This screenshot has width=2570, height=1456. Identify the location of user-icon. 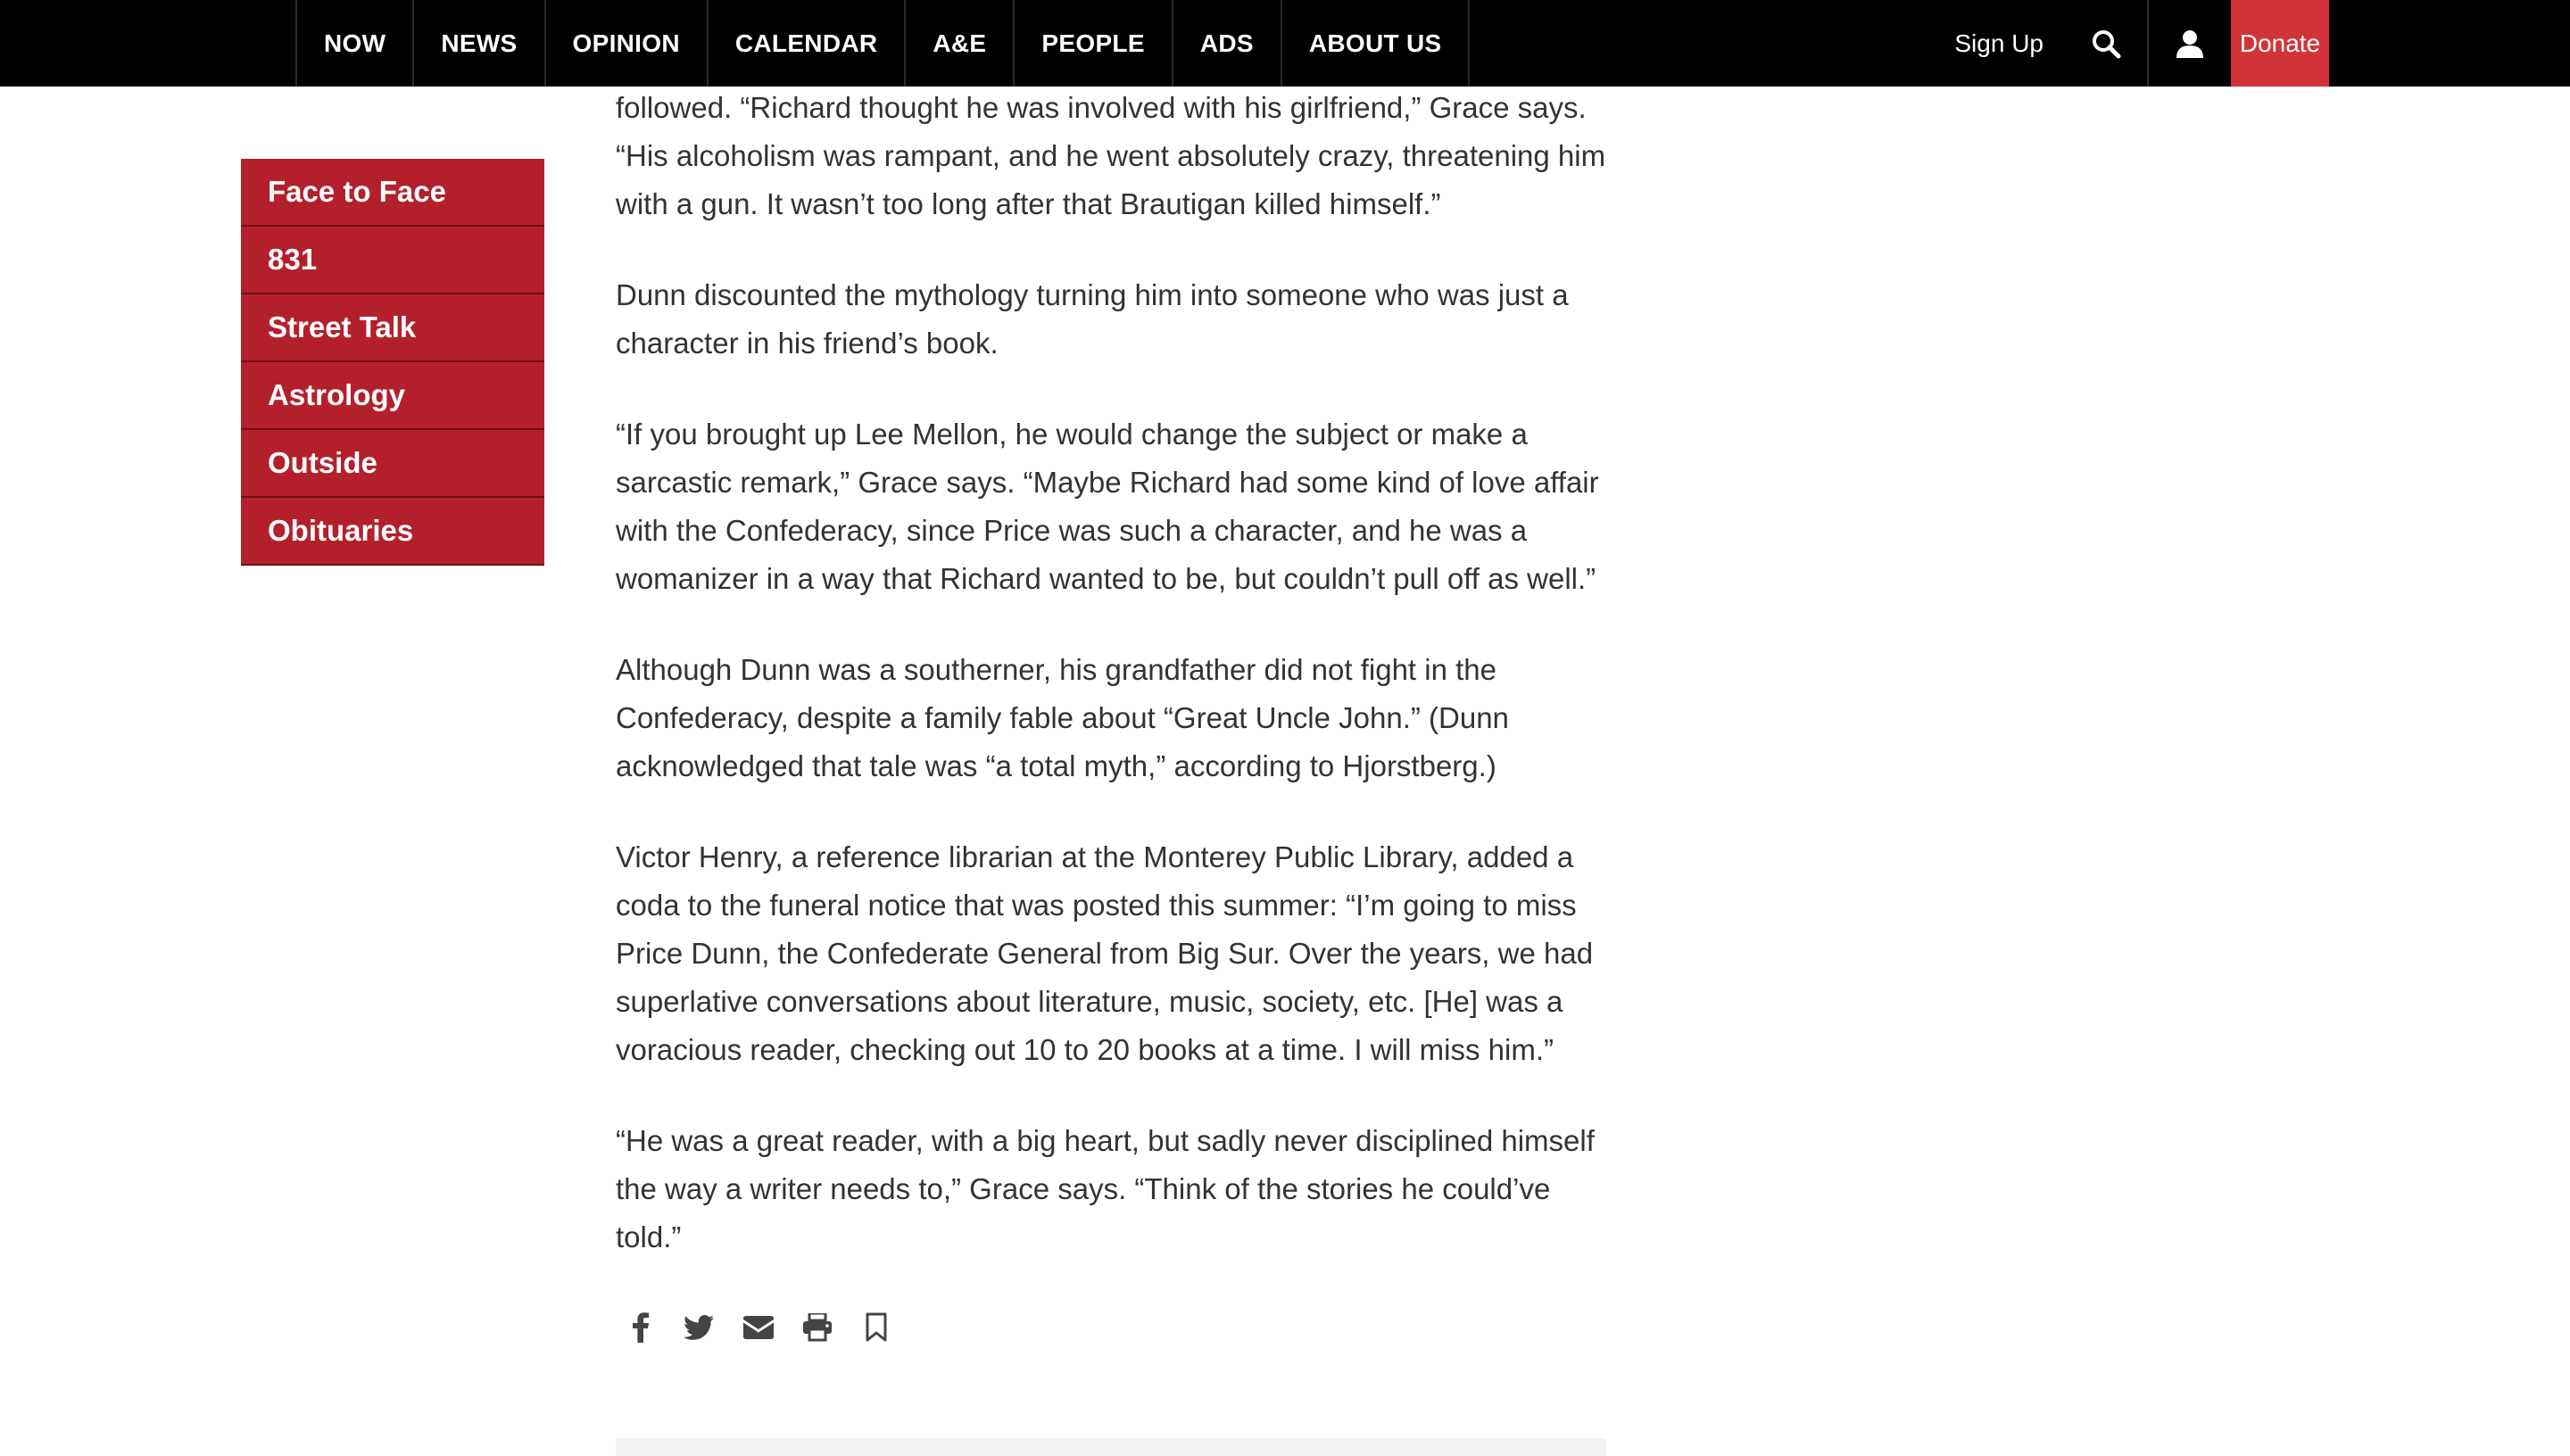
(2189, 43).